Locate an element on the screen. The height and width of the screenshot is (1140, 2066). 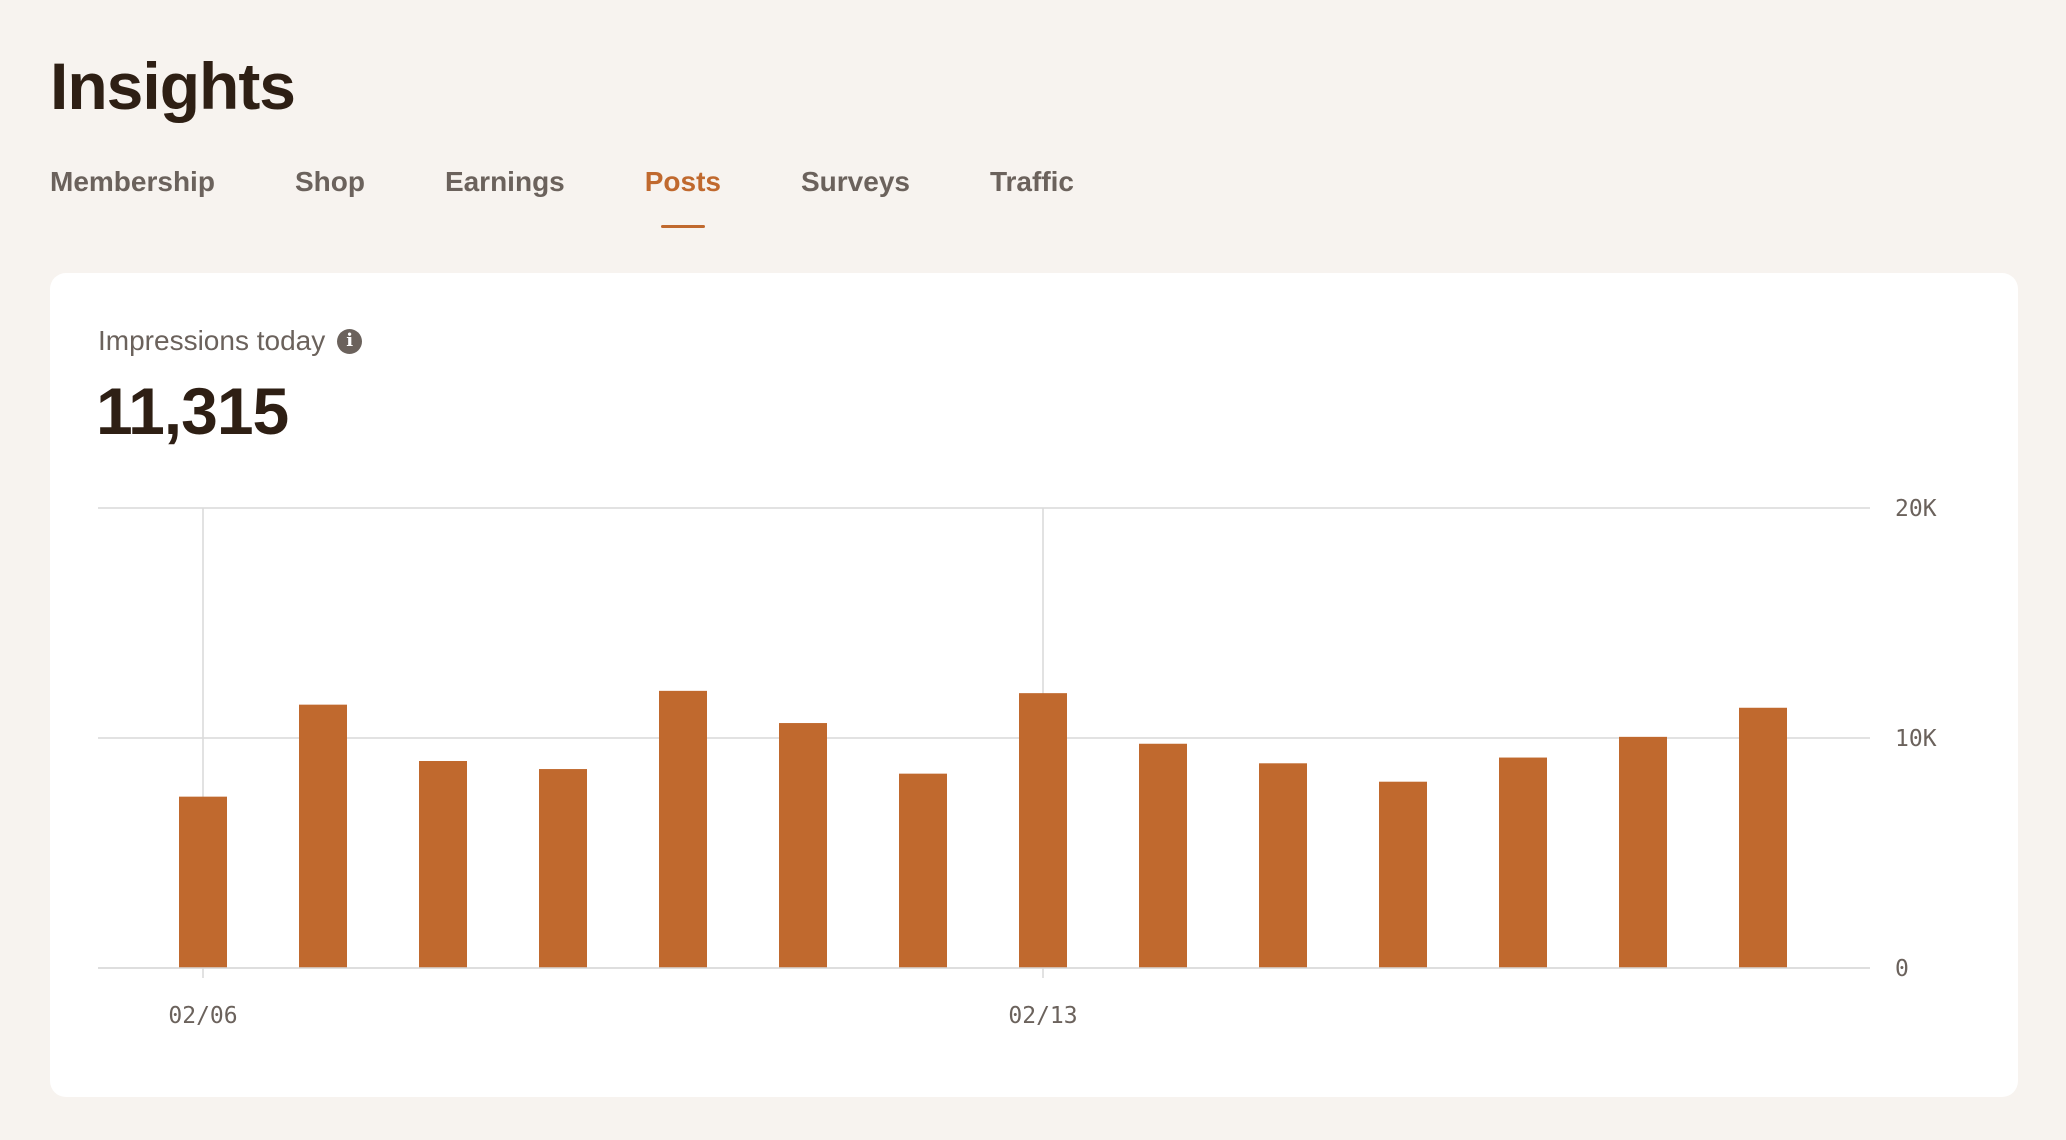
y-tick-label: 20K is located at coordinates (1916, 509).